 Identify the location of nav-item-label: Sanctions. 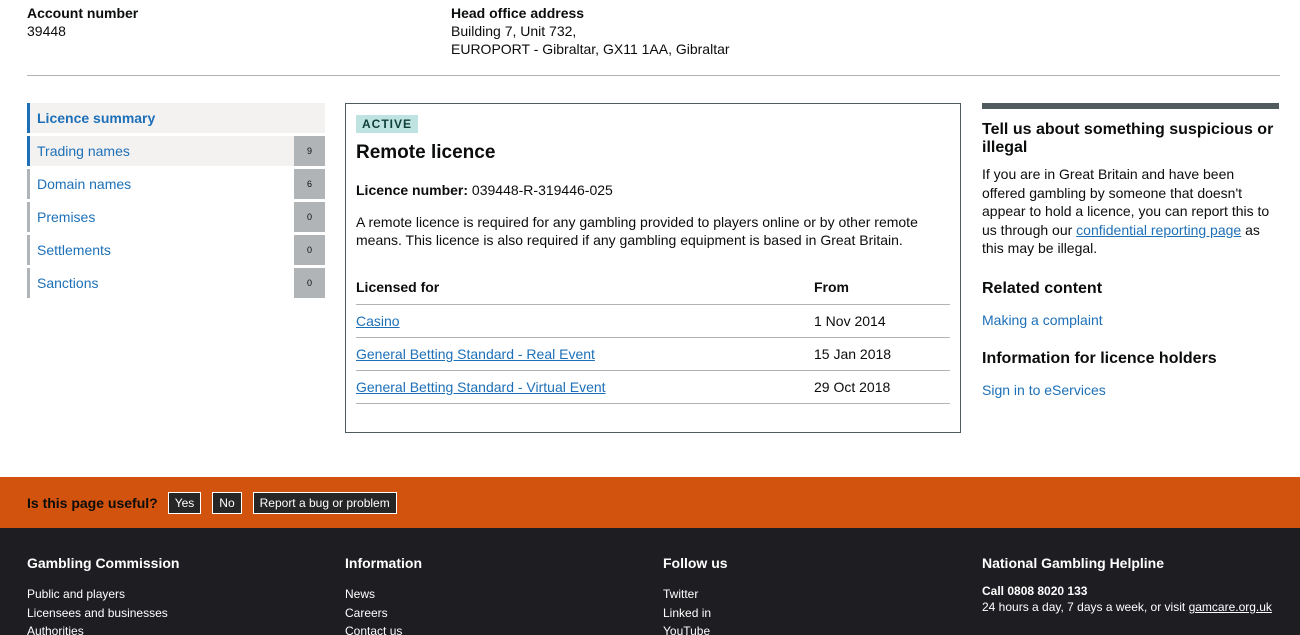
(68, 283).